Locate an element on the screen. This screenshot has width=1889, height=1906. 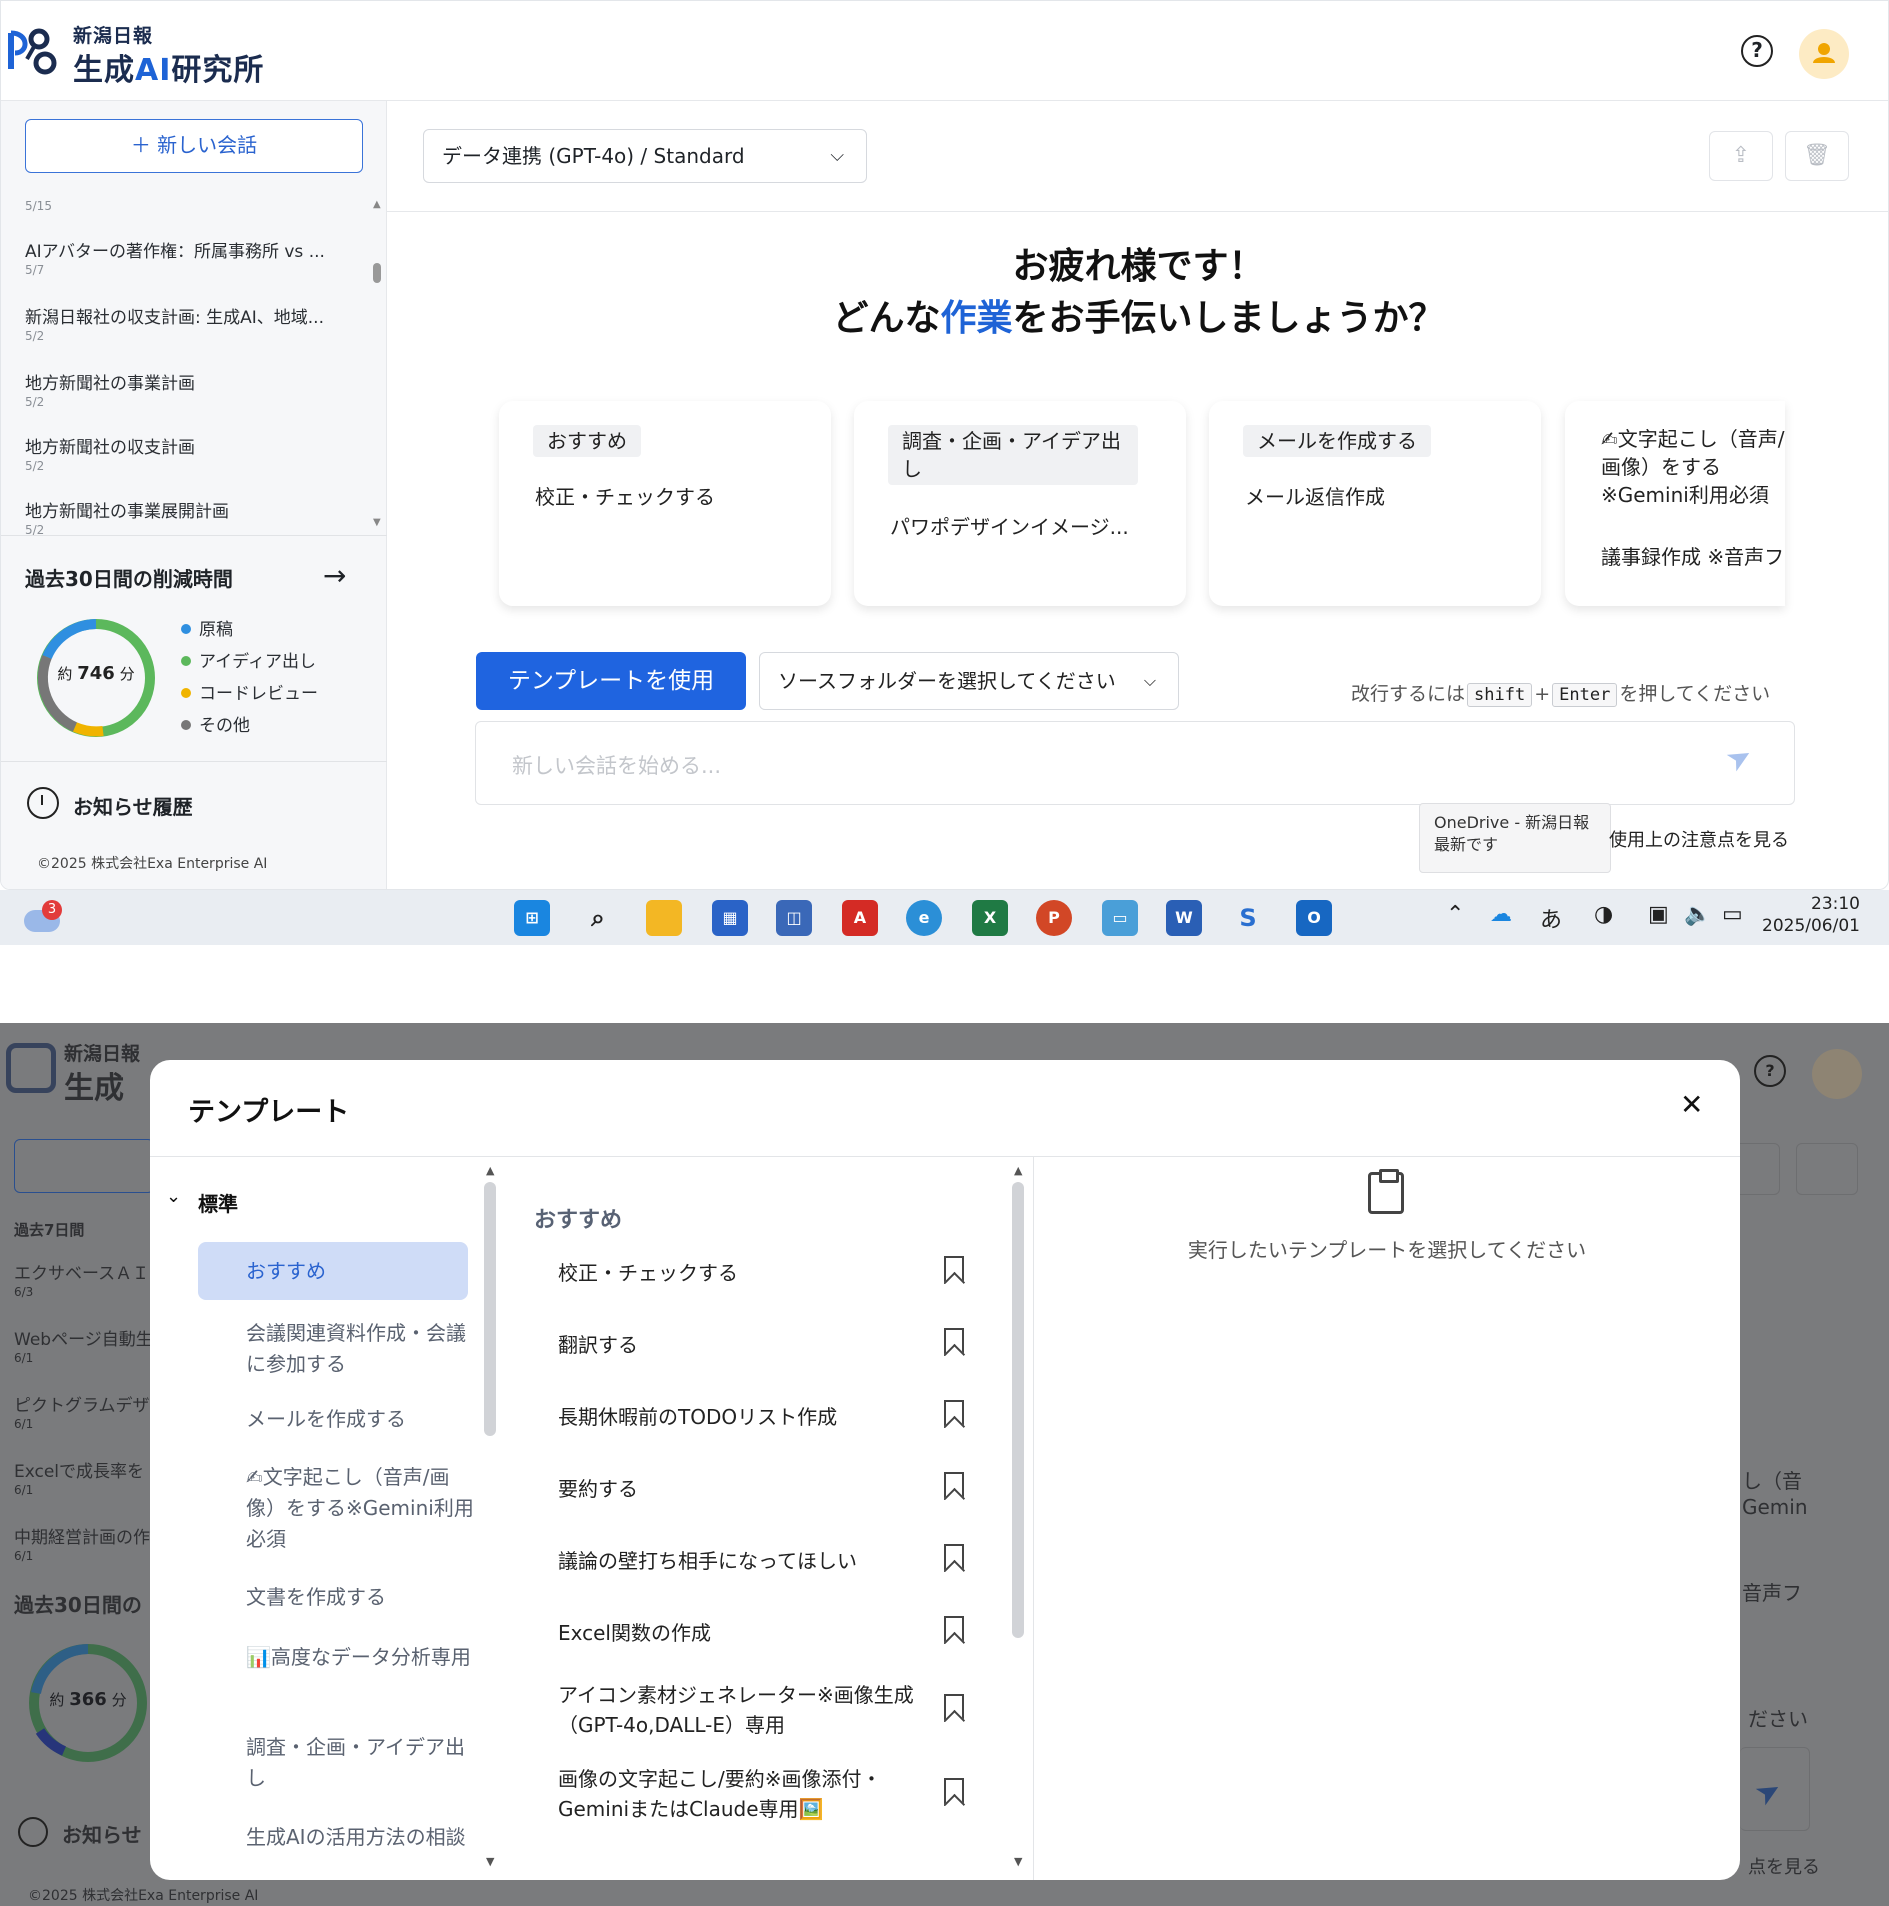
start-icon: ⊞ is located at coordinates (532, 918).